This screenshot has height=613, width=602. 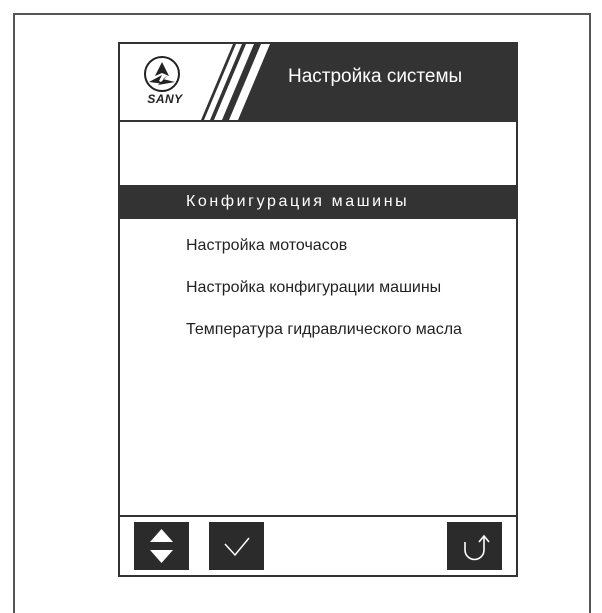 I want to click on screen-header: SANY Настройка системы, so click(x=318, y=83).